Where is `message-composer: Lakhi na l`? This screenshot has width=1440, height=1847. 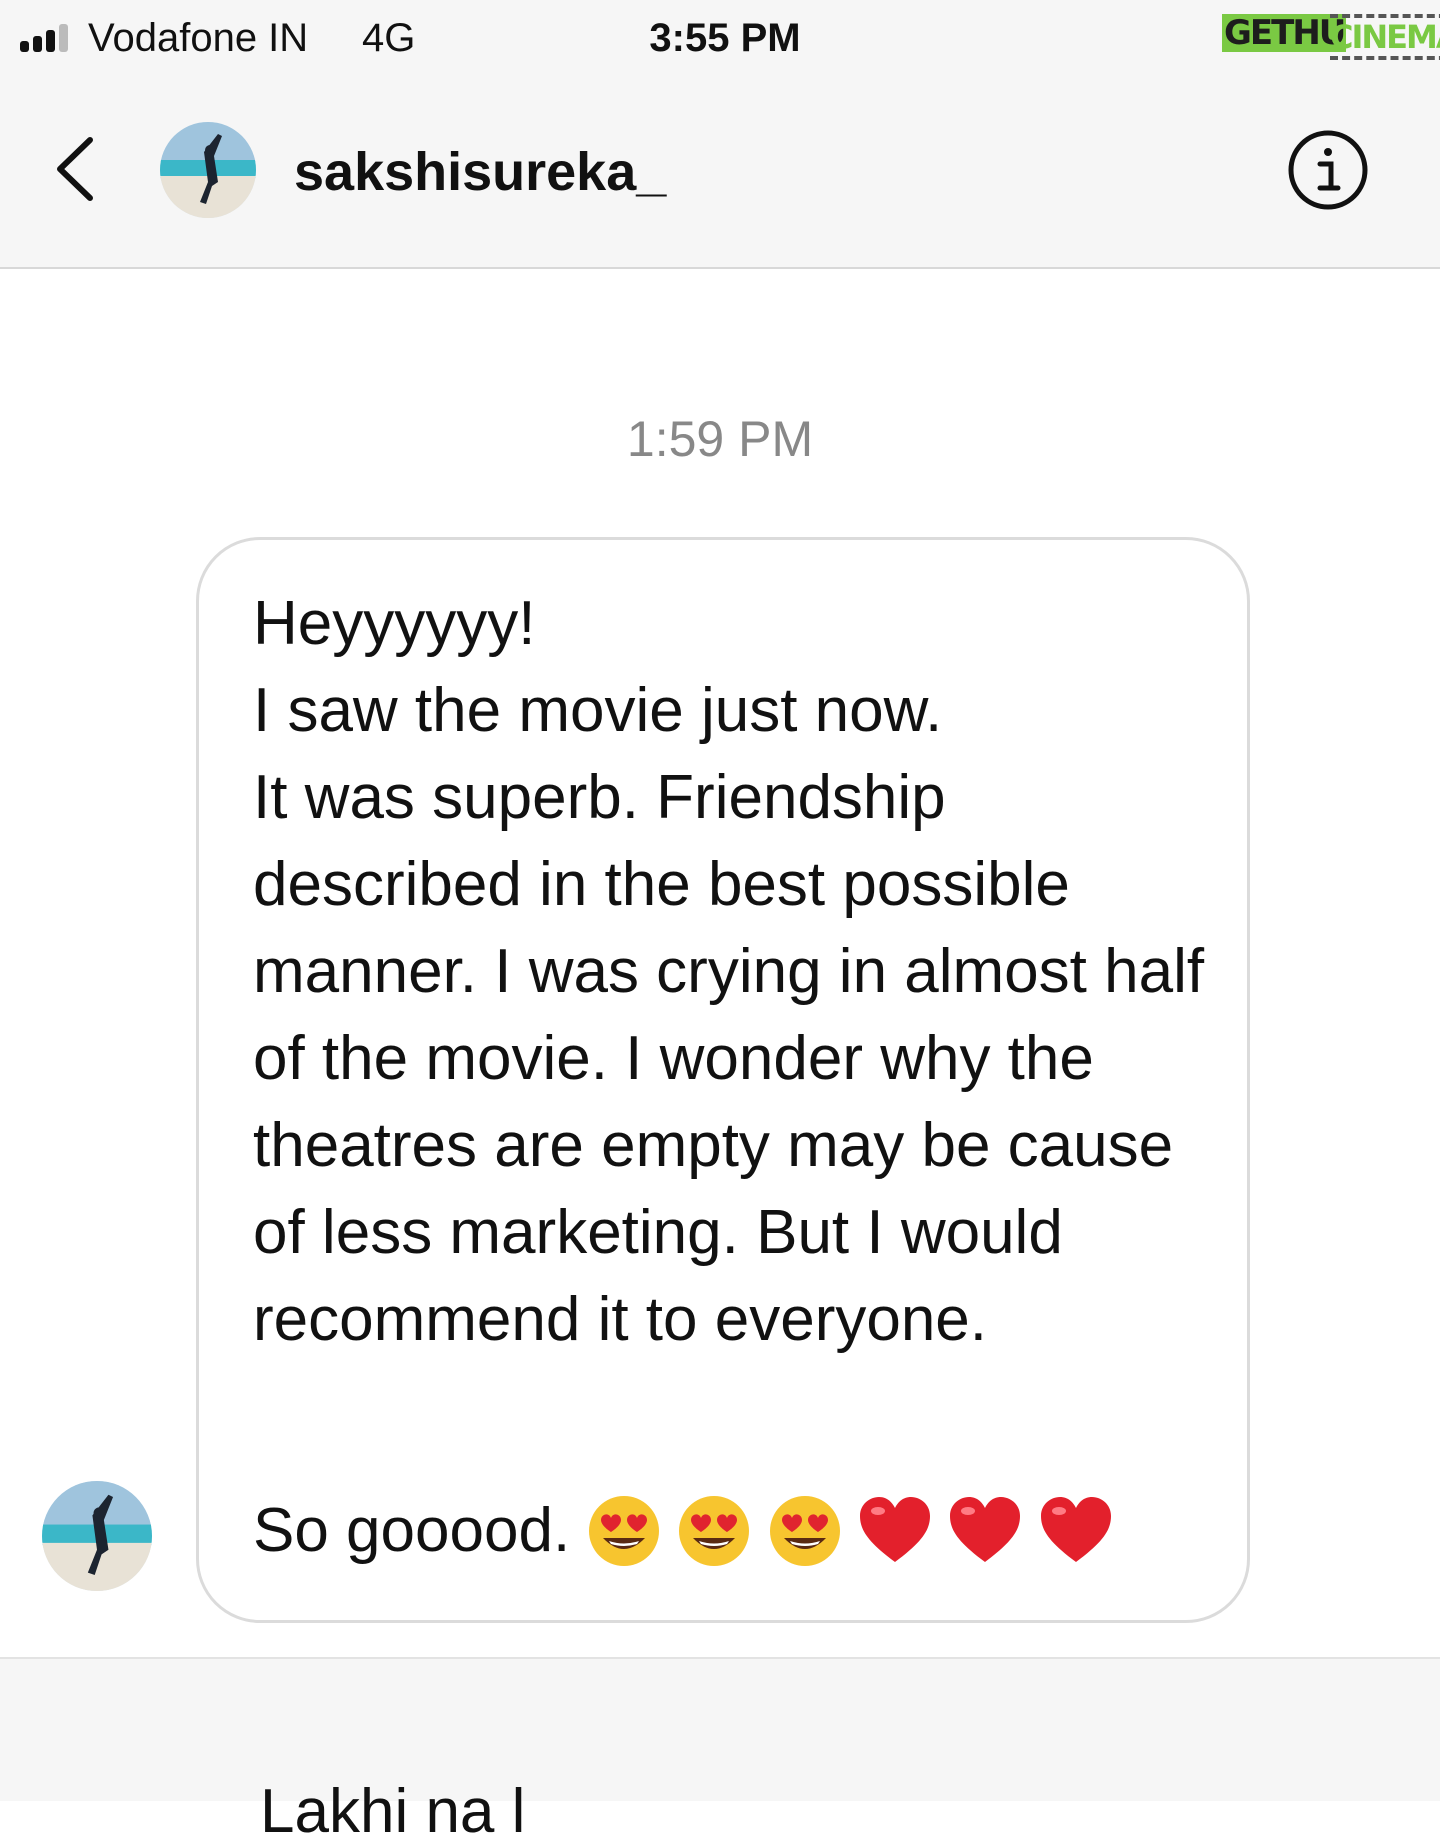
message-composer: Lakhi na l is located at coordinates (720, 1751).